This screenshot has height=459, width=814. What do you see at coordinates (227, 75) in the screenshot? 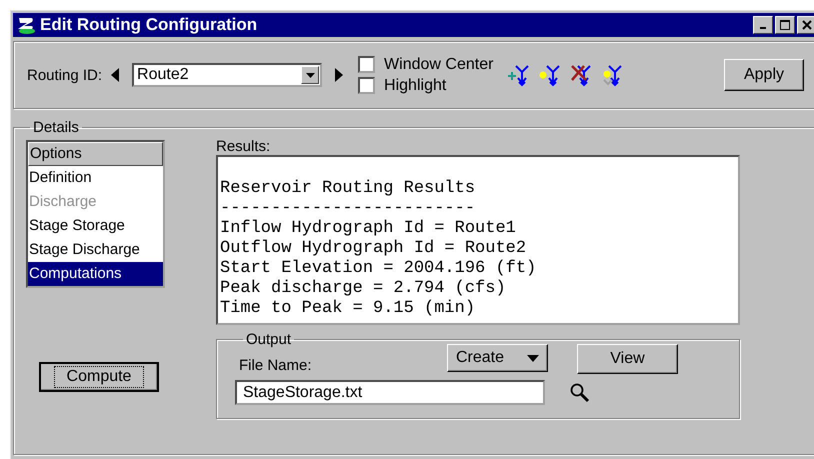
I see `routing-id-dropdown: Route2` at bounding box center [227, 75].